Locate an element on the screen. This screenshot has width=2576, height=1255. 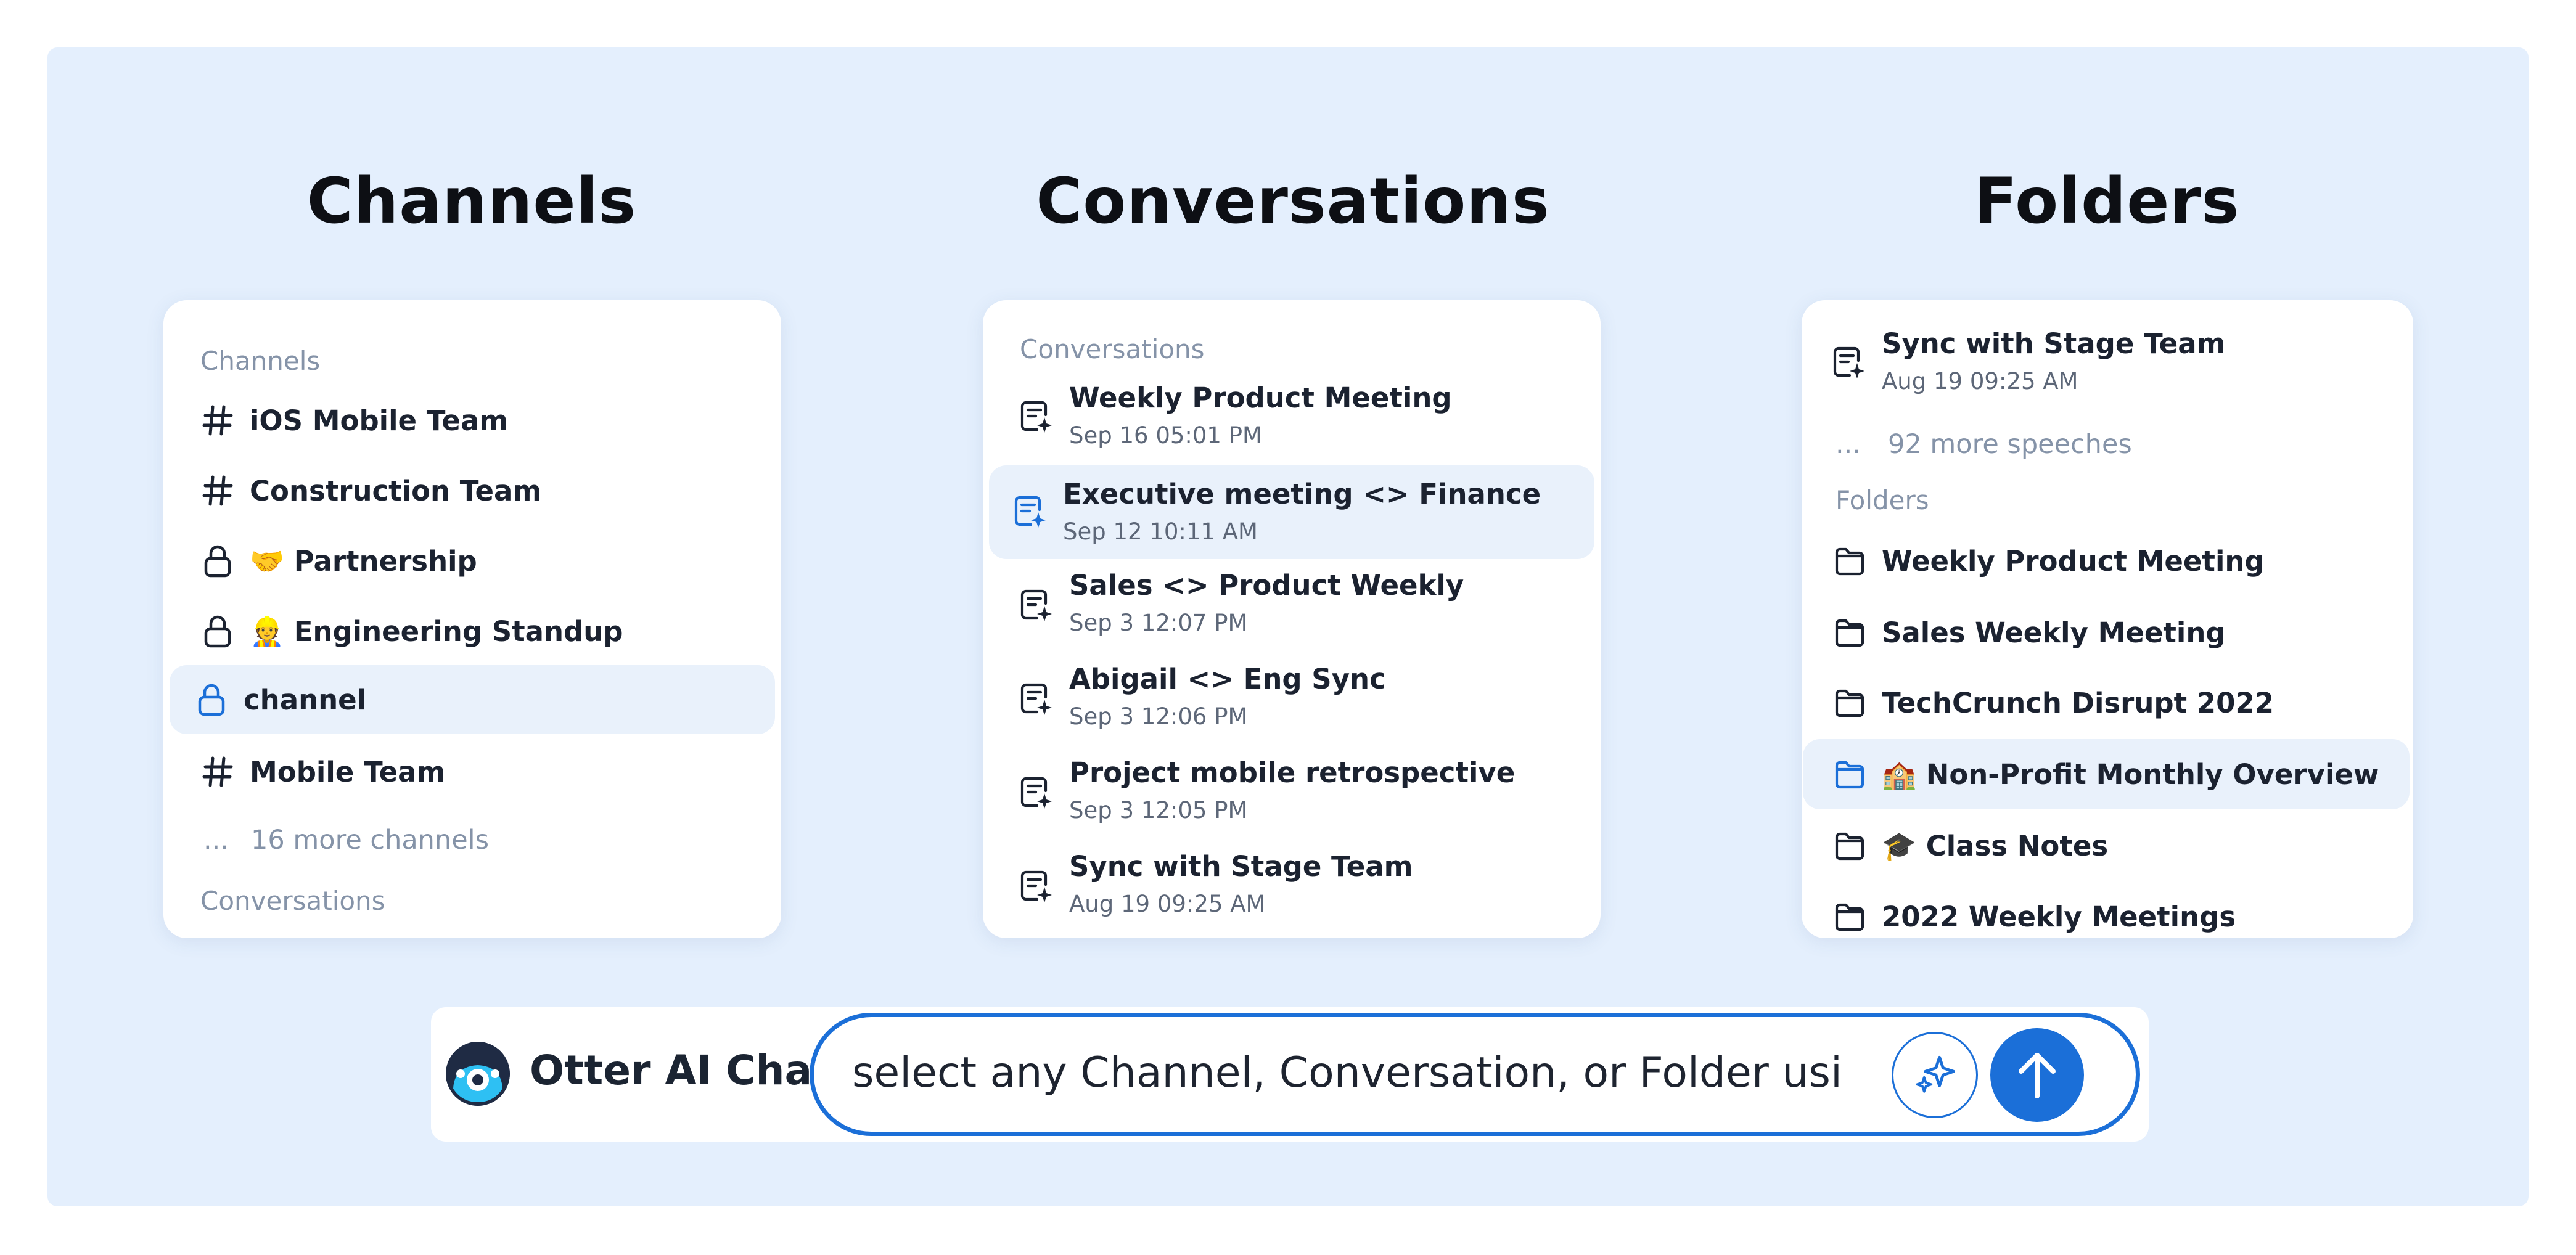
folder-item: Weekly Product Meeting is located at coordinates (2108, 561).